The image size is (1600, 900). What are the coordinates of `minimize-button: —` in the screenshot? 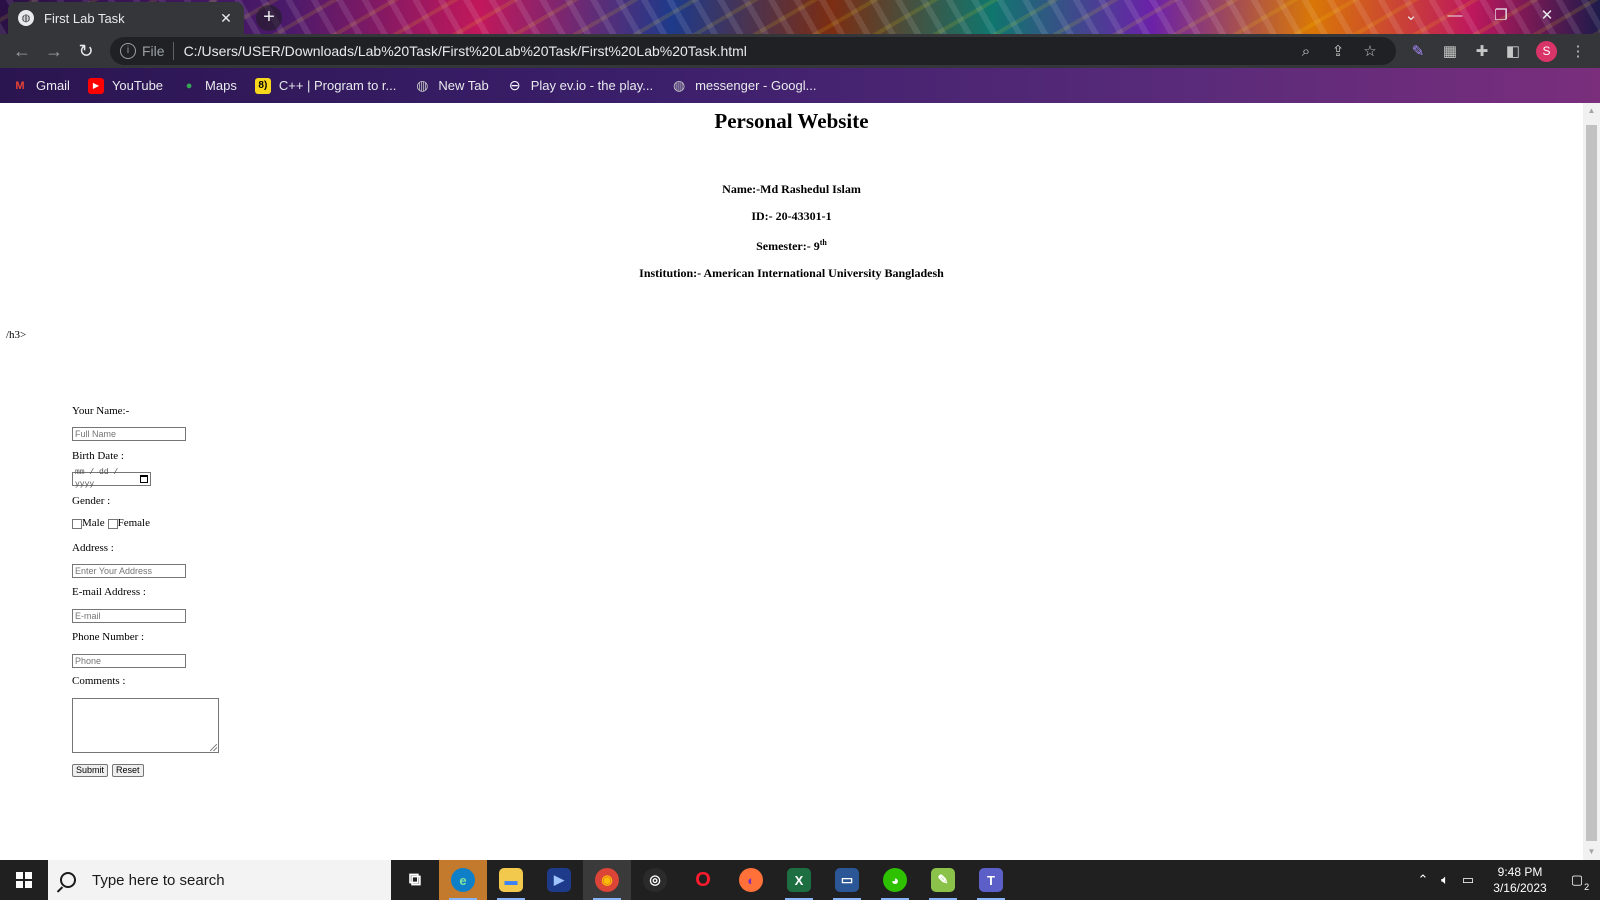 It's located at (1455, 15).